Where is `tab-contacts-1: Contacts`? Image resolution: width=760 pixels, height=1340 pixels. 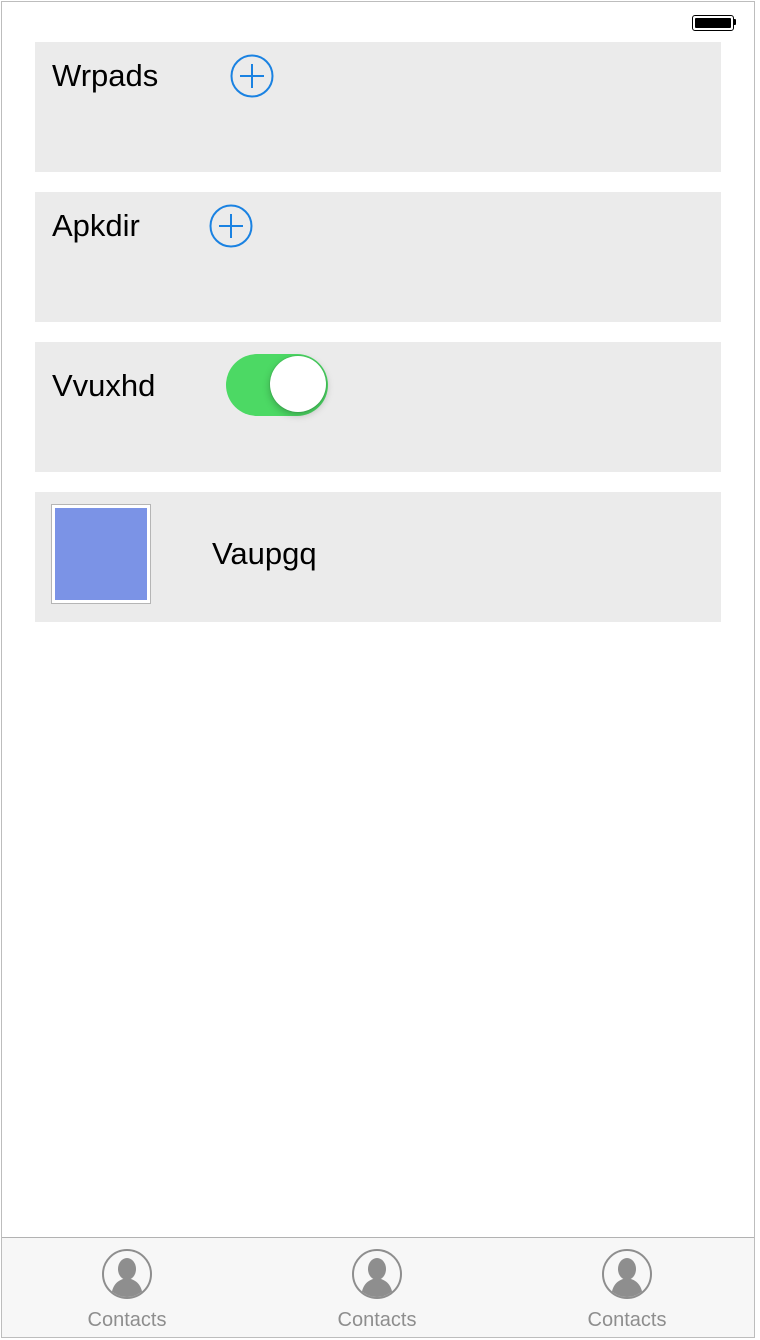
tab-contacts-1: Contacts is located at coordinates (127, 1287).